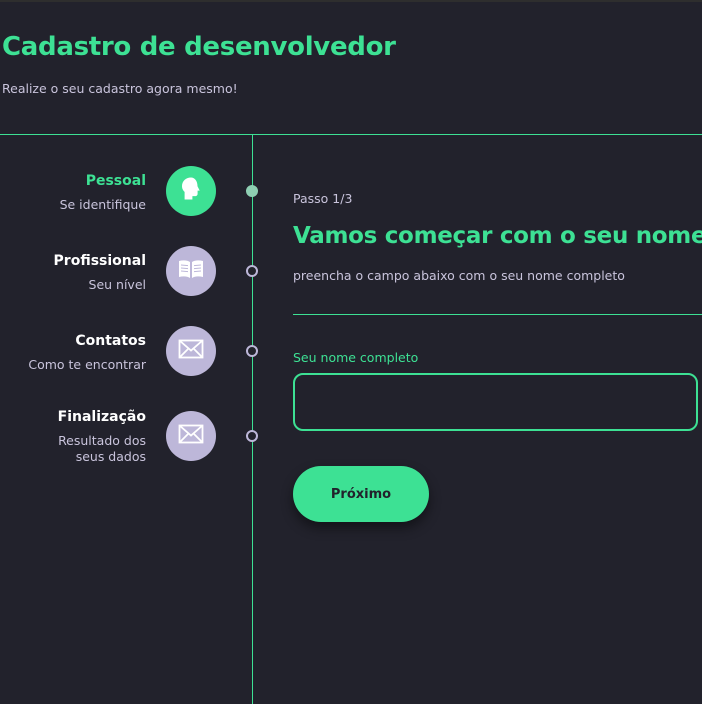  Describe the element at coordinates (120, 88) in the screenshot. I see `page-subtitle: Realize o seu cadastro agora mesmo!` at that location.